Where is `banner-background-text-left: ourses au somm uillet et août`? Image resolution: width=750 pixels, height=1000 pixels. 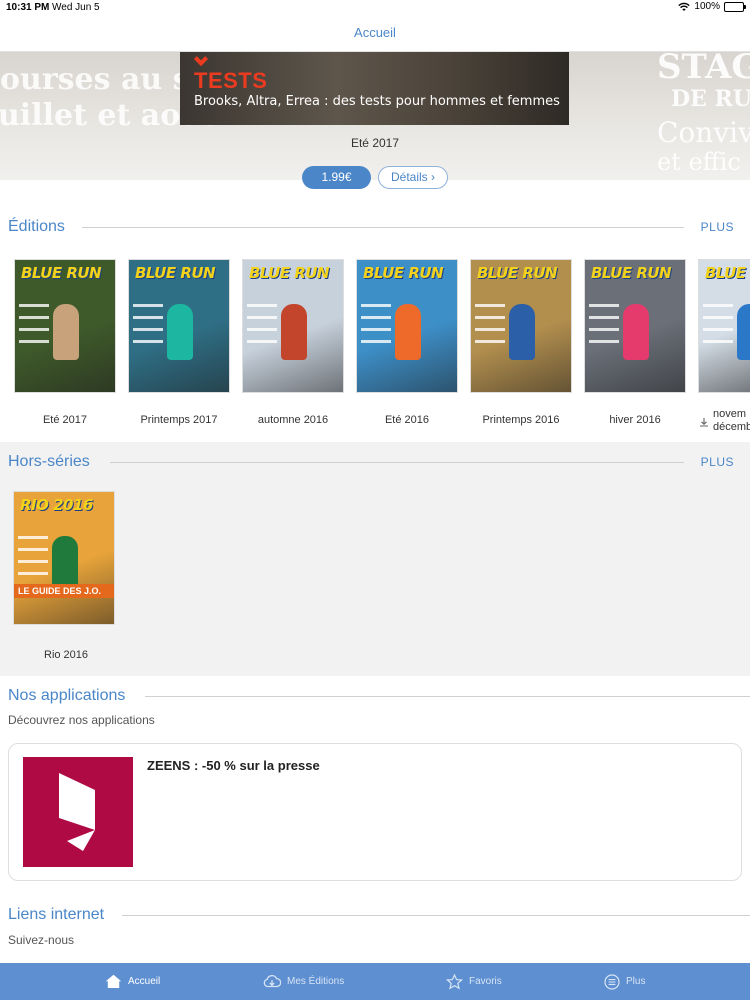 banner-background-text-left: ourses au somm uillet et août is located at coordinates (137, 98).